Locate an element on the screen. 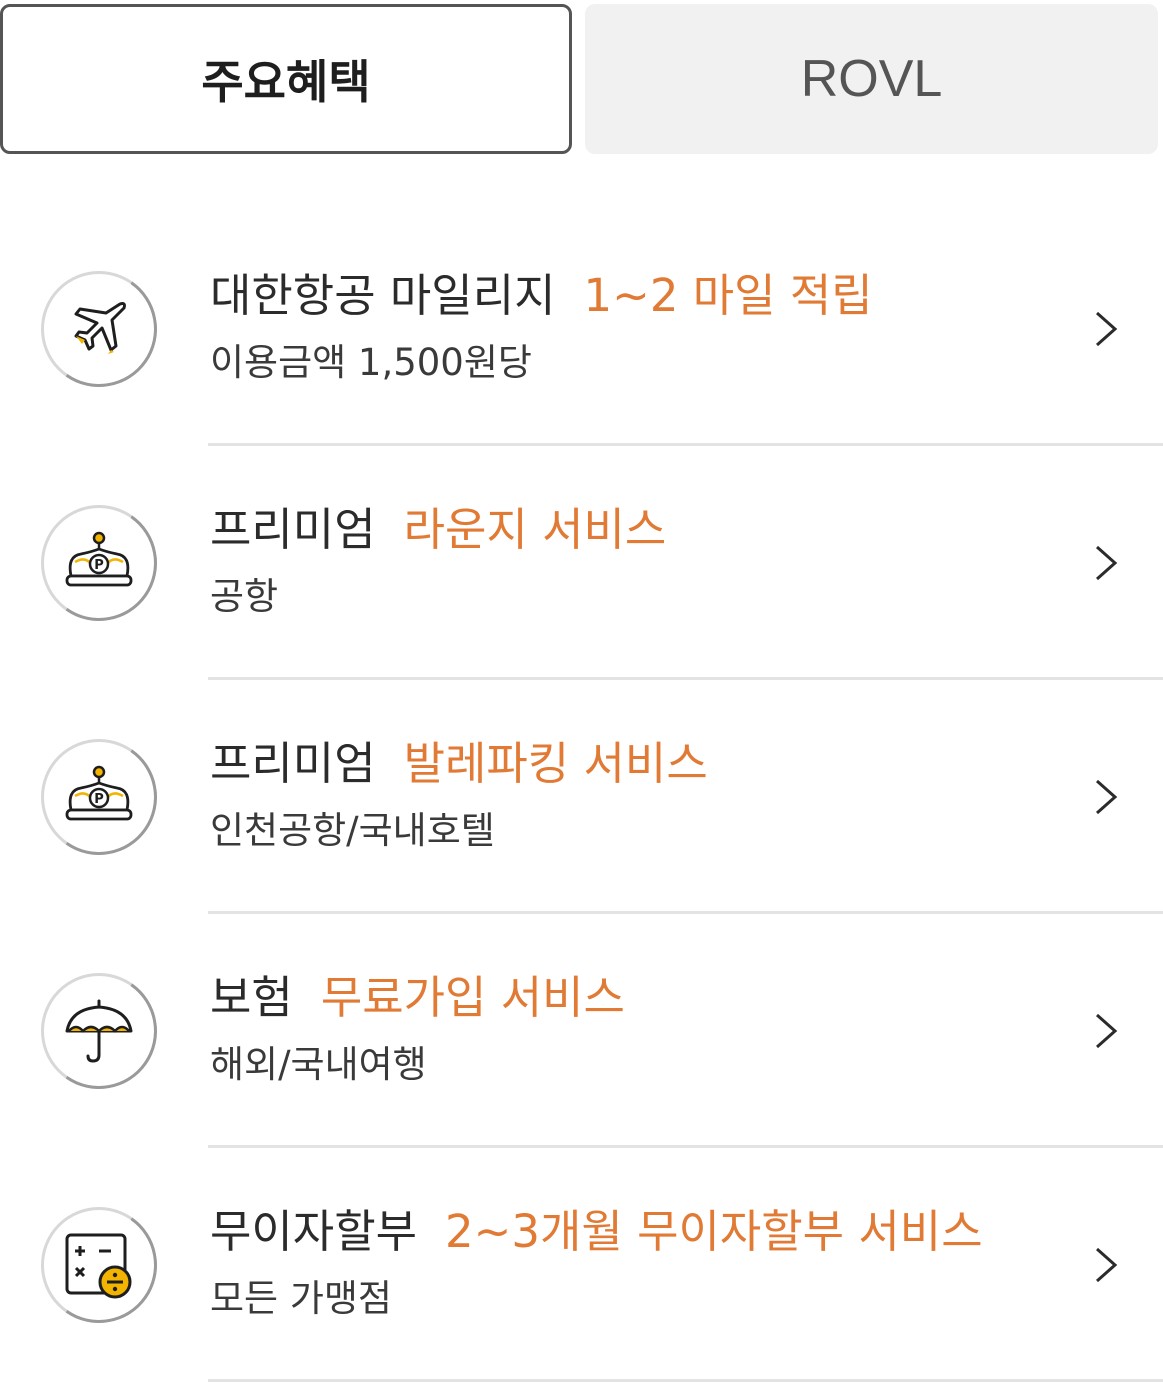 The width and height of the screenshot is (1163, 1383). benefit-title: 보험 무료가입 서비스 is located at coordinates (417, 998).